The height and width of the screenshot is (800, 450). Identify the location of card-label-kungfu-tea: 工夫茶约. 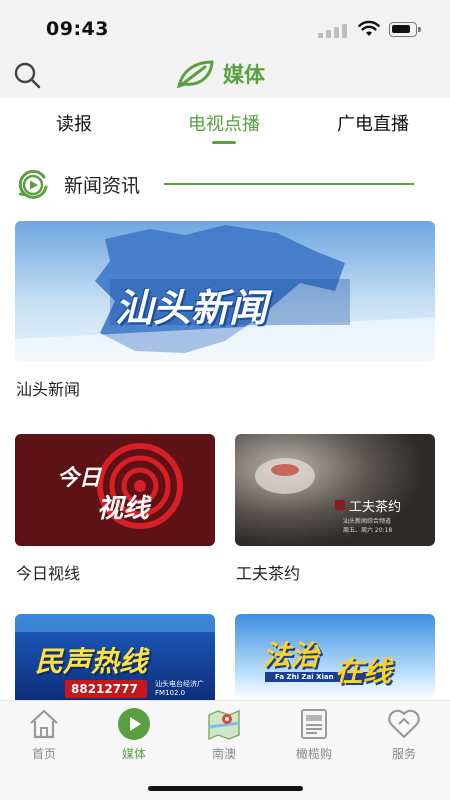
(268, 572).